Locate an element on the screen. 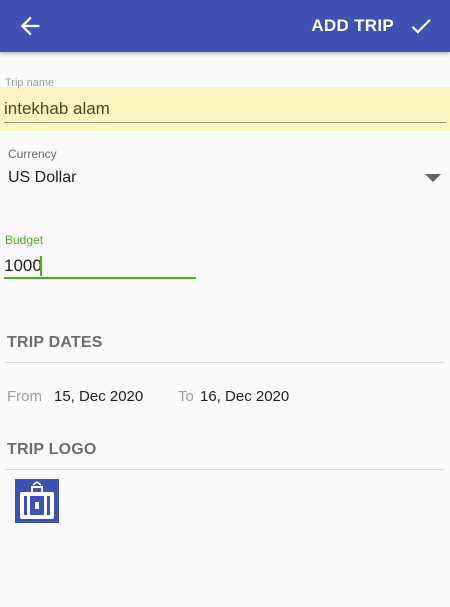  to-label: To is located at coordinates (186, 396).